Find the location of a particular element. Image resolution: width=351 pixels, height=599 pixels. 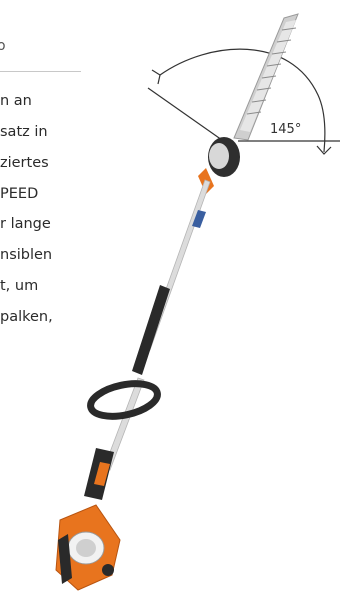

angle-label: 145° is located at coordinates (285, 129).